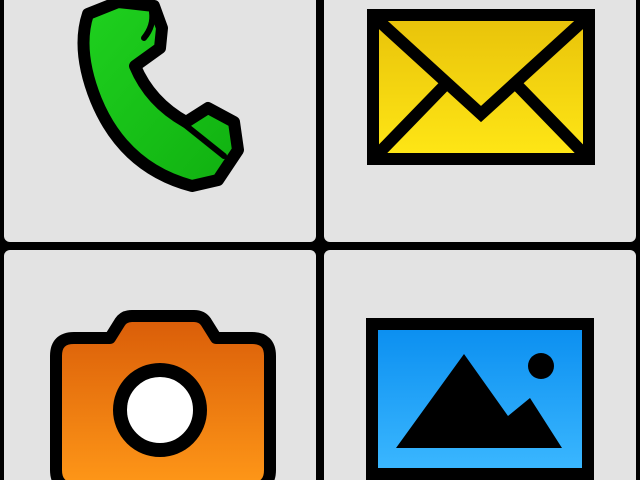 The image size is (640, 480). What do you see at coordinates (480, 399) in the screenshot?
I see `landscape-picture-icon` at bounding box center [480, 399].